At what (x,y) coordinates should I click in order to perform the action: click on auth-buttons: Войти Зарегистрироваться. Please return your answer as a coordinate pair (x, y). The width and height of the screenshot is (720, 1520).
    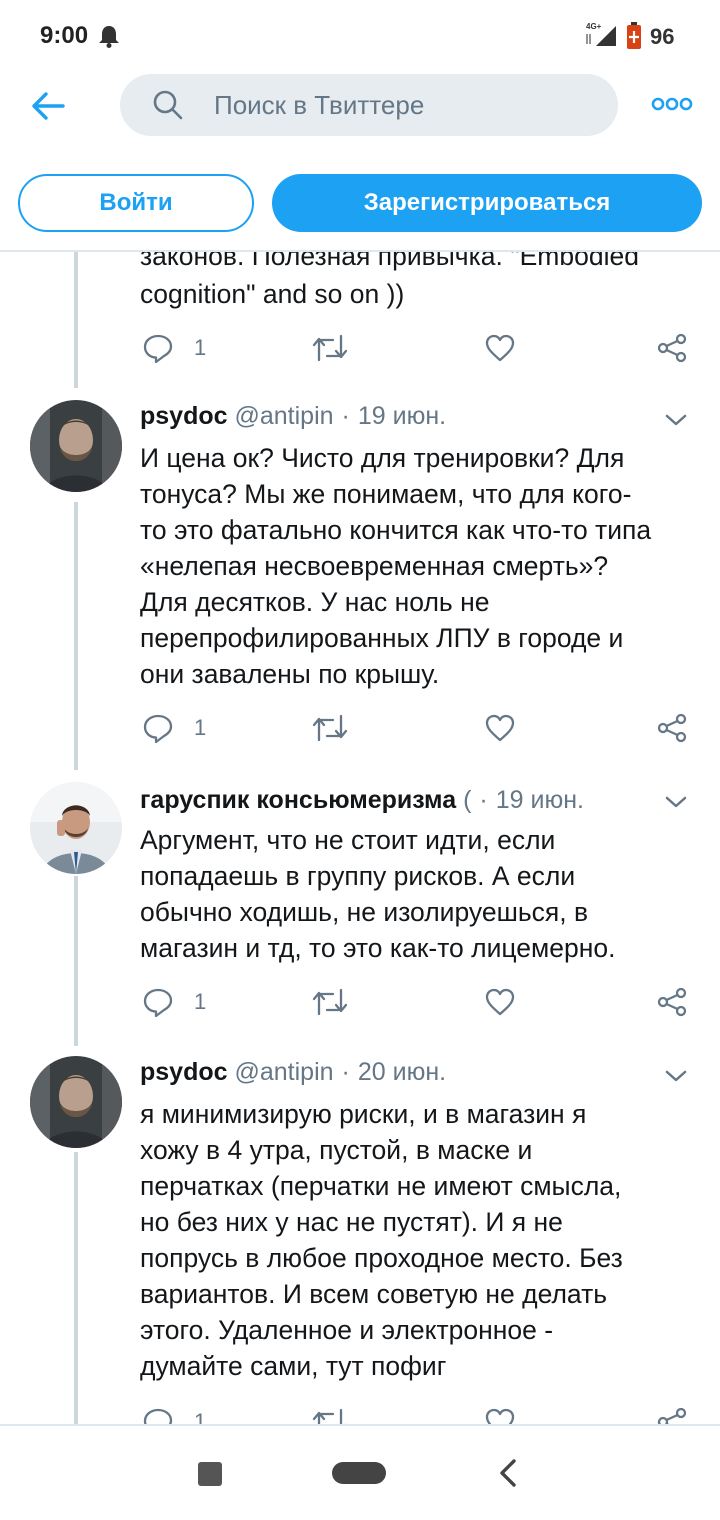
    Looking at the image, I should click on (360, 203).